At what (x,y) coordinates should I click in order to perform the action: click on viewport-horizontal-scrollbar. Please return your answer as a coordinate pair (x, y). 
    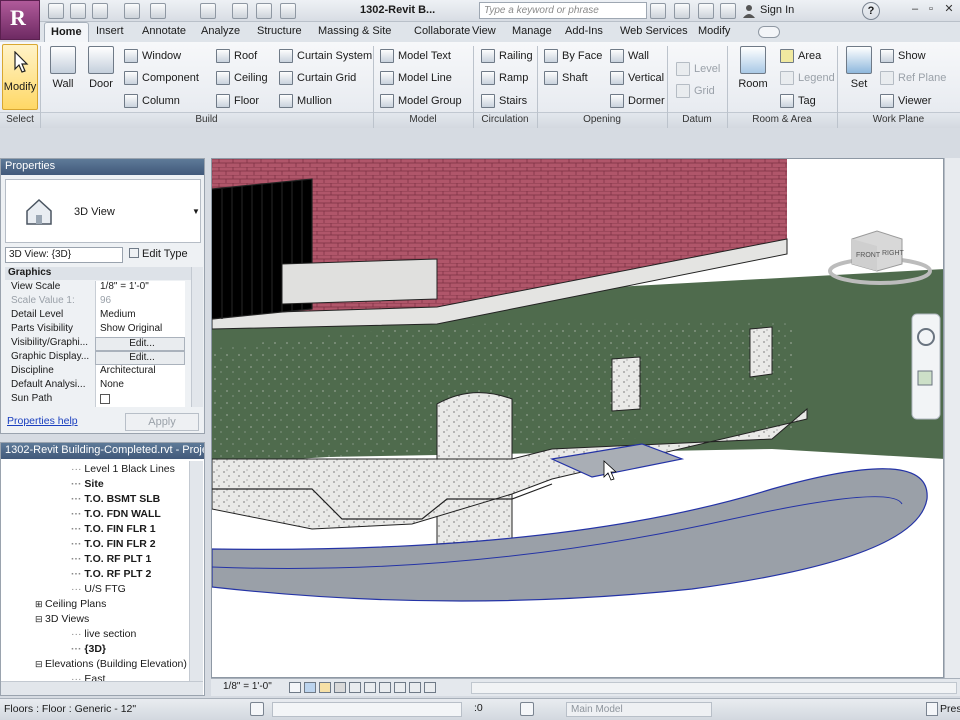
    Looking at the image, I should click on (714, 688).